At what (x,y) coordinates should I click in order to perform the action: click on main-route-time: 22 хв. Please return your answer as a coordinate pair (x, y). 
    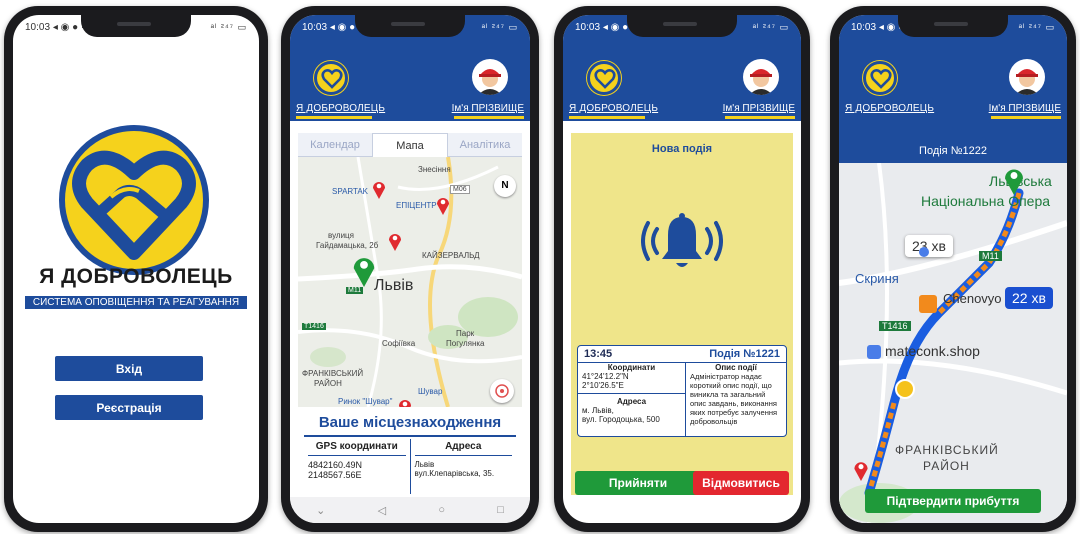
    Looking at the image, I should click on (1029, 298).